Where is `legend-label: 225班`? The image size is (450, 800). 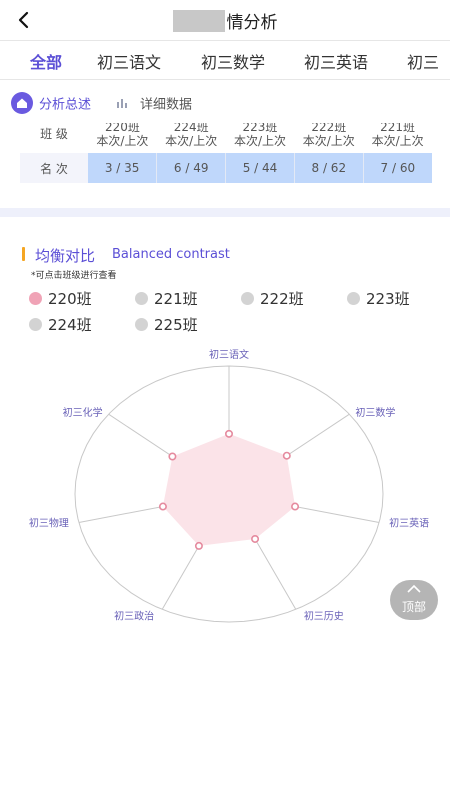 legend-label: 225班 is located at coordinates (176, 325).